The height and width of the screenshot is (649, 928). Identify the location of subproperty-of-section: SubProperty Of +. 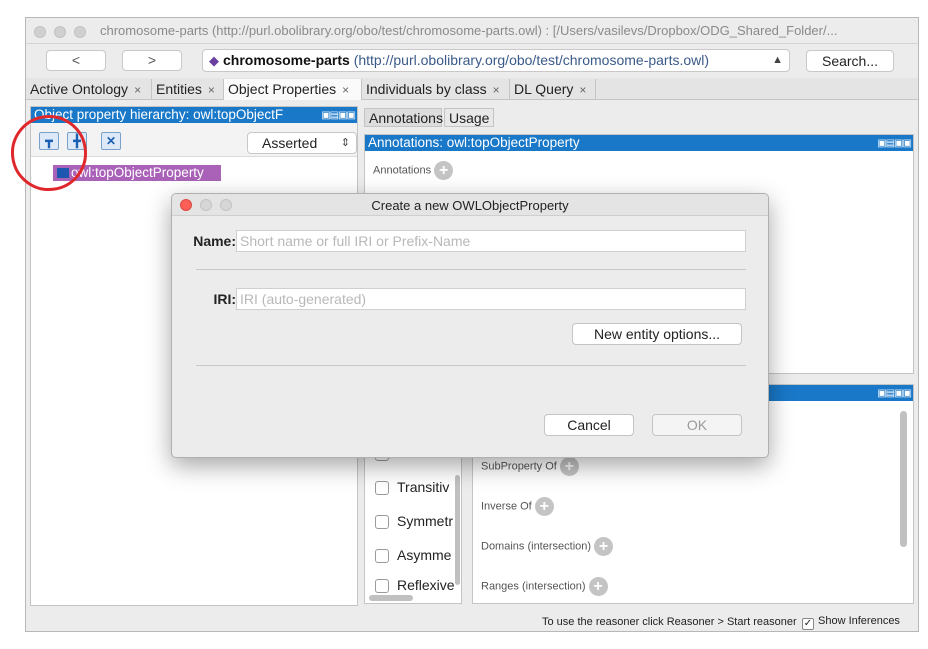
(530, 466).